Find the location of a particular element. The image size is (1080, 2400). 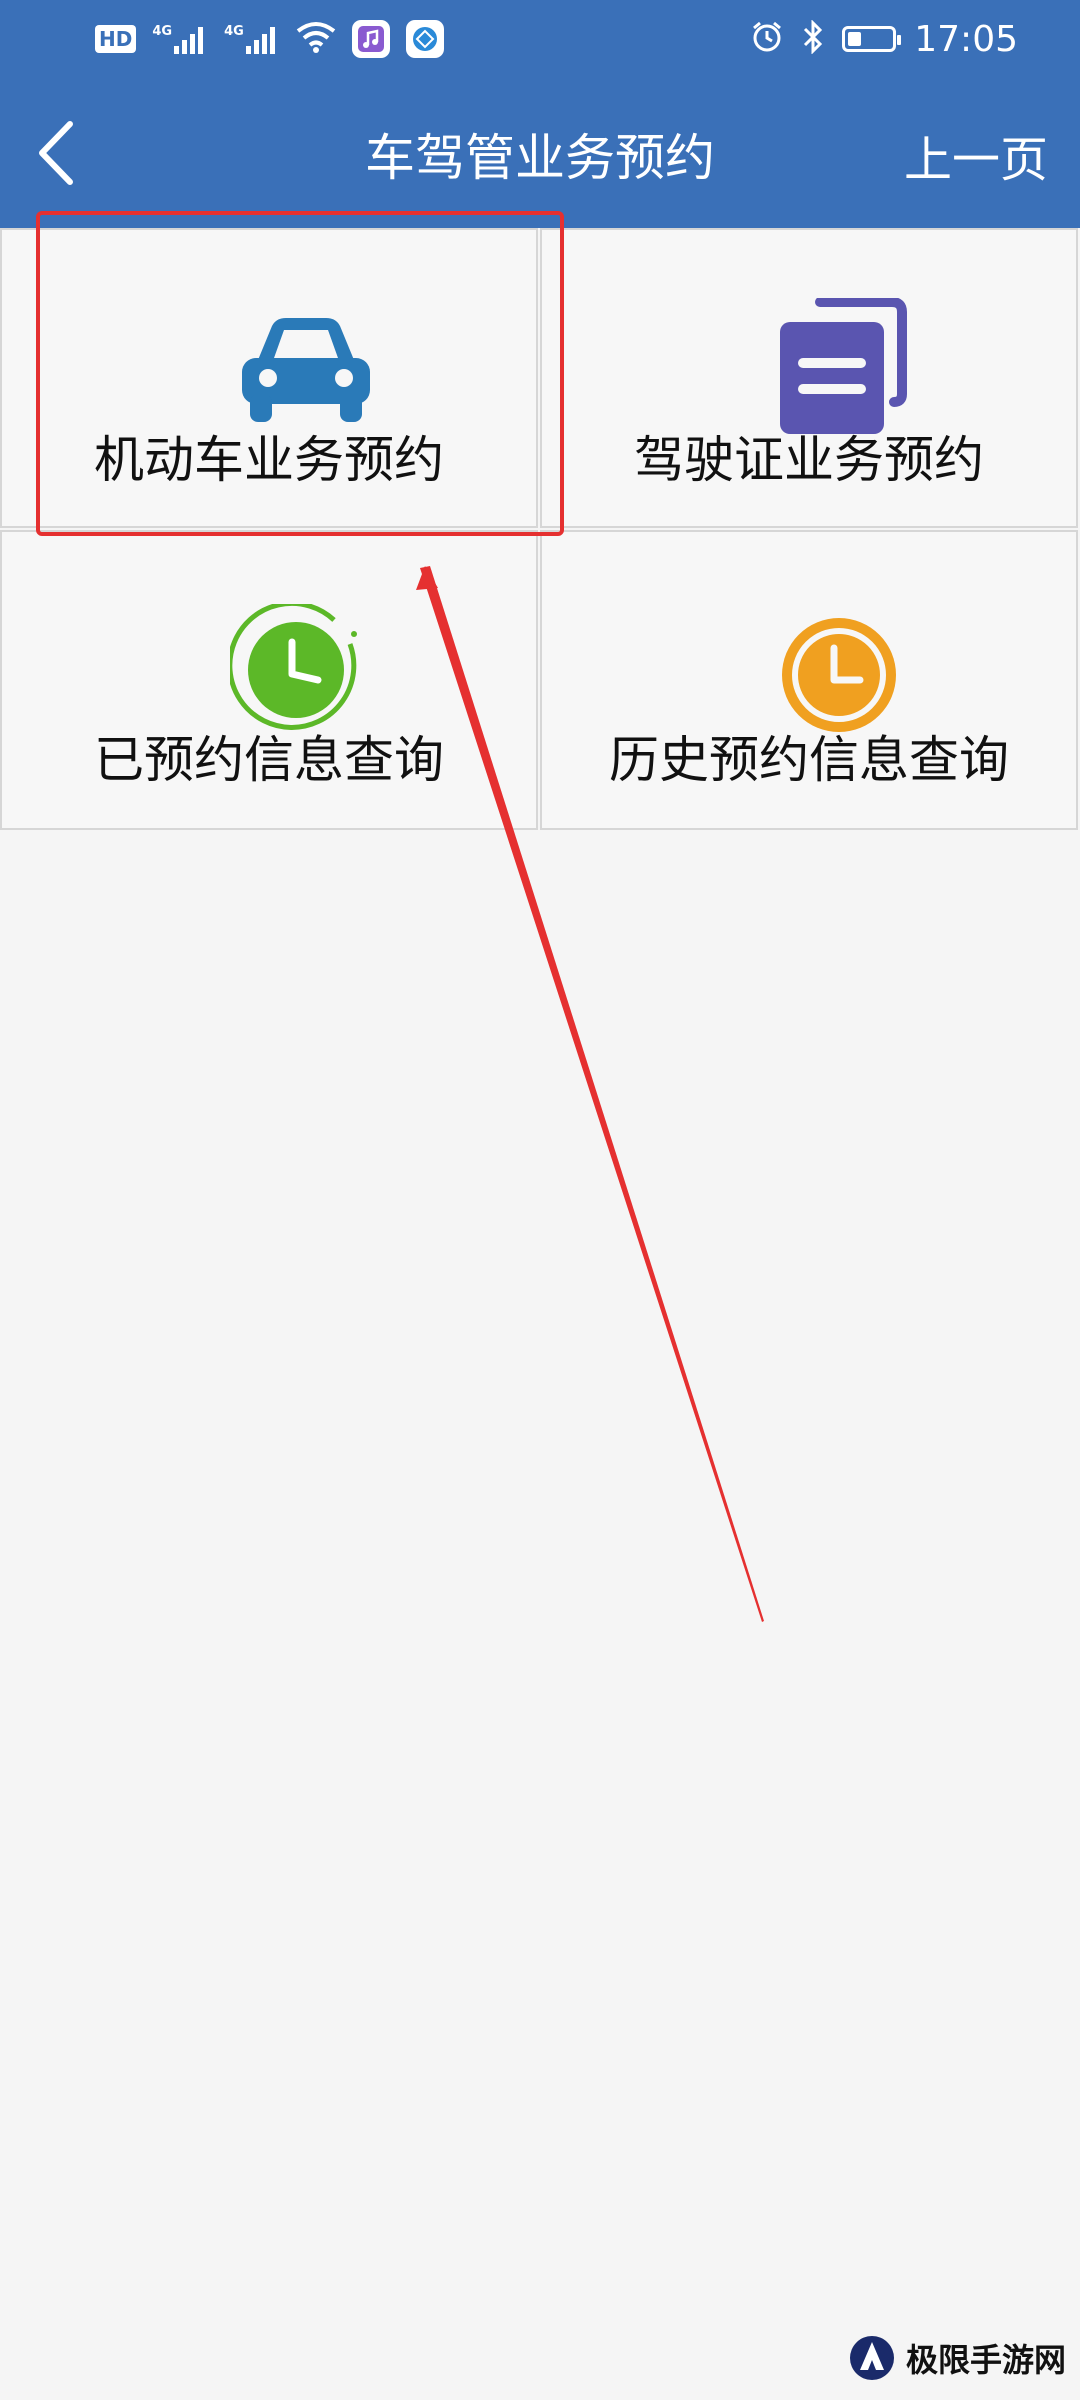

browser-app-icon is located at coordinates (424, 39).